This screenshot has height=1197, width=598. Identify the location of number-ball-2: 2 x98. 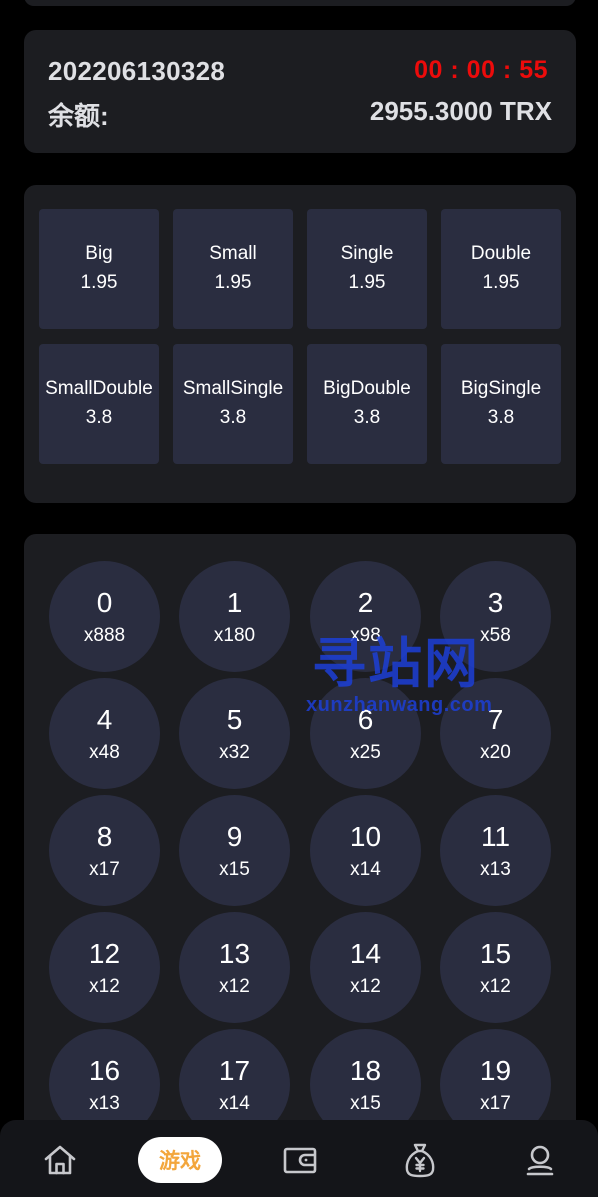
(365, 616).